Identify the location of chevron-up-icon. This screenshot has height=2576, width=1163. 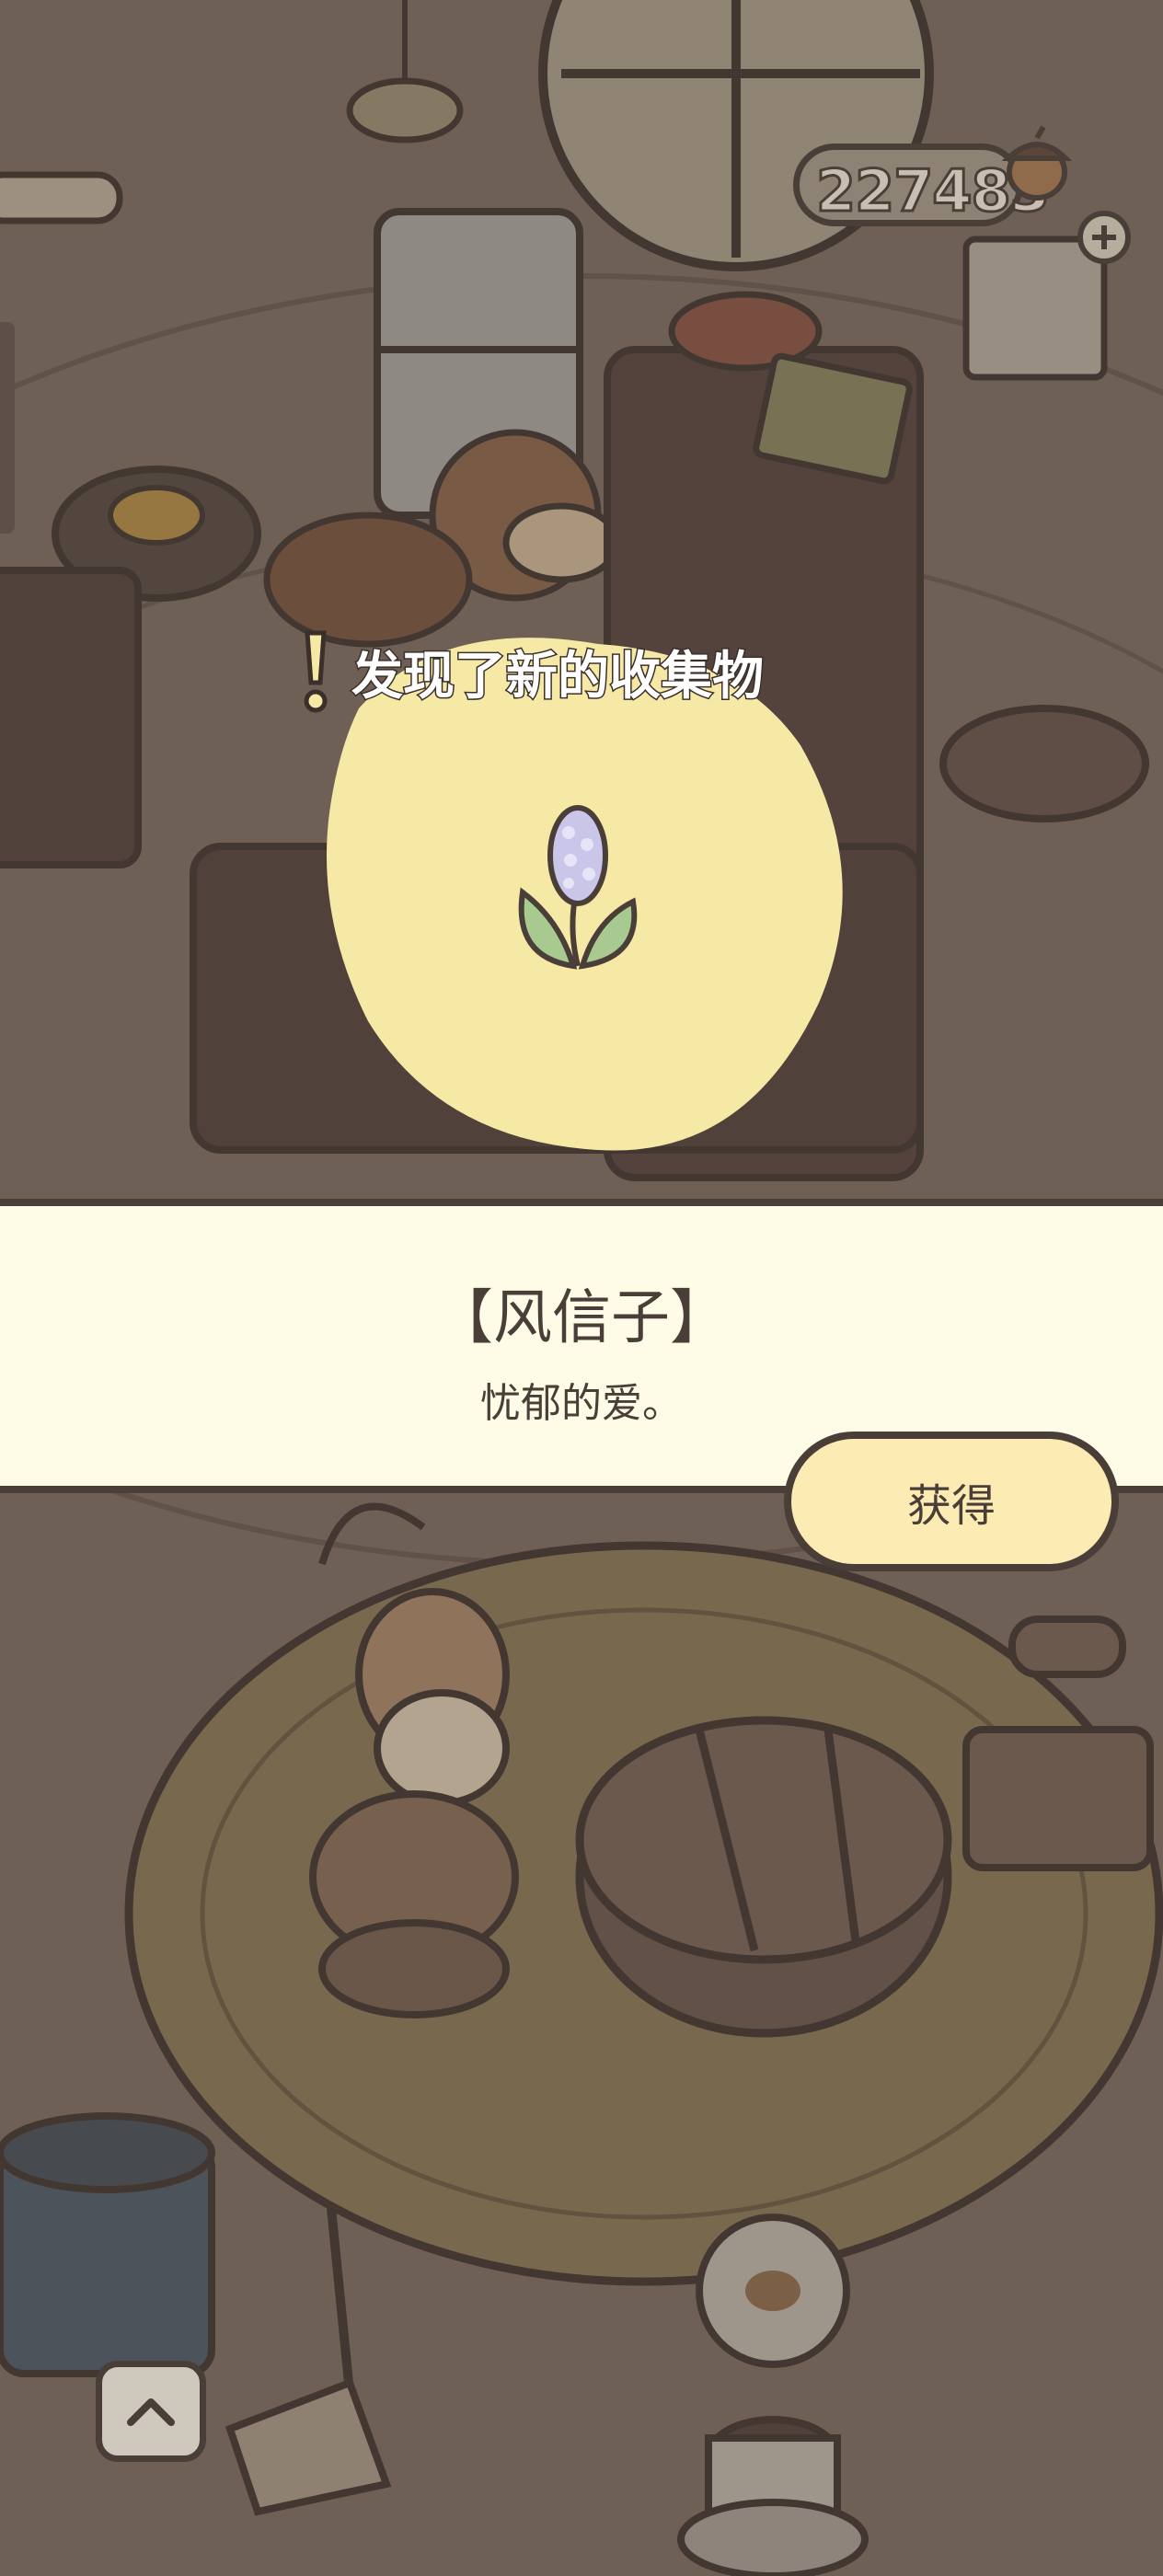
(151, 2412).